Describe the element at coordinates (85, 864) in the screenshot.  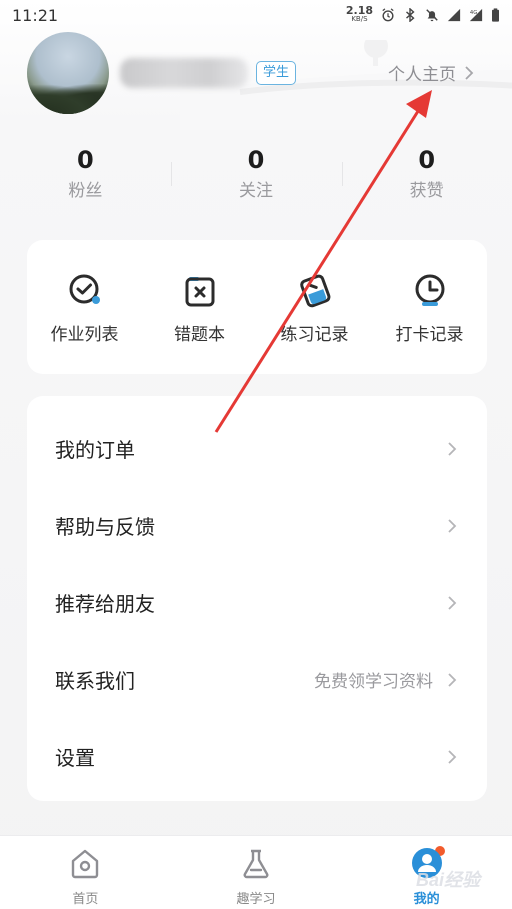
I see `home-icon` at that location.